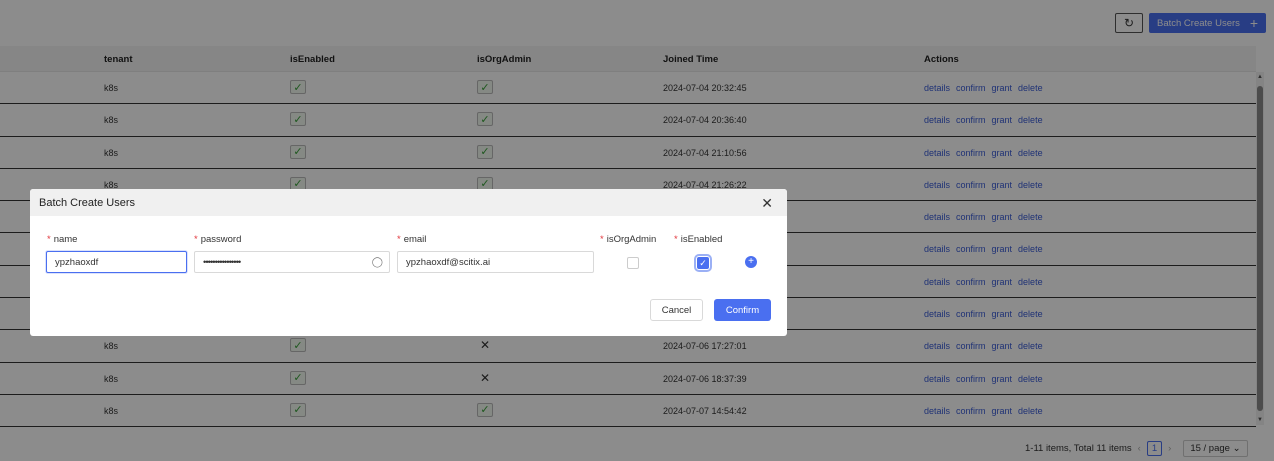 This screenshot has width=1274, height=461. Describe the element at coordinates (292, 262) in the screenshot. I see `password-input: •••••••••••••••• ◯` at that location.